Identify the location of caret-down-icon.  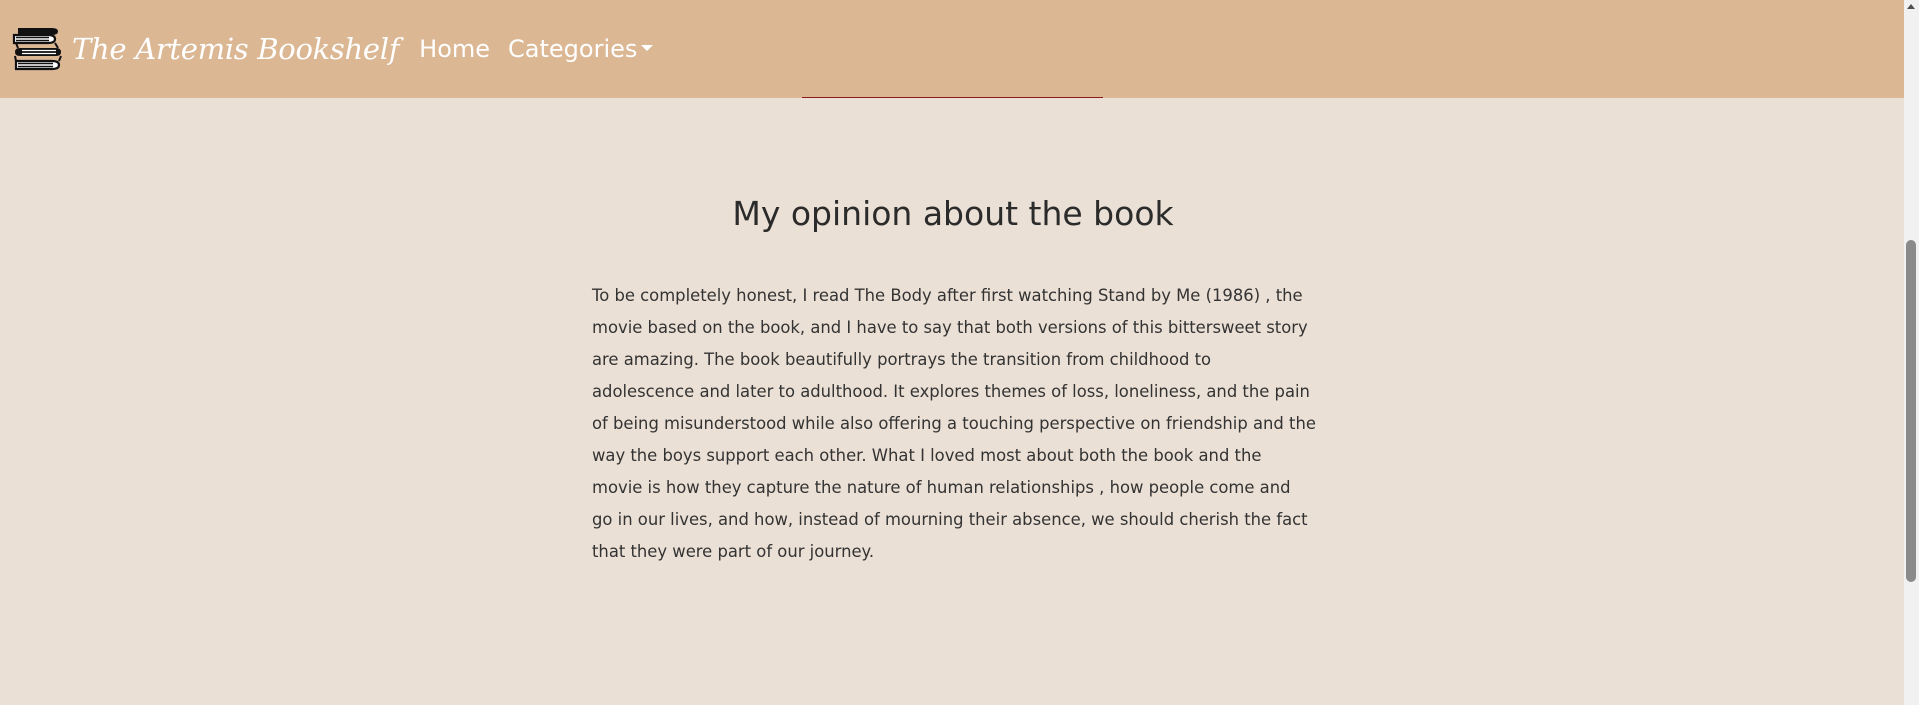
(647, 48).